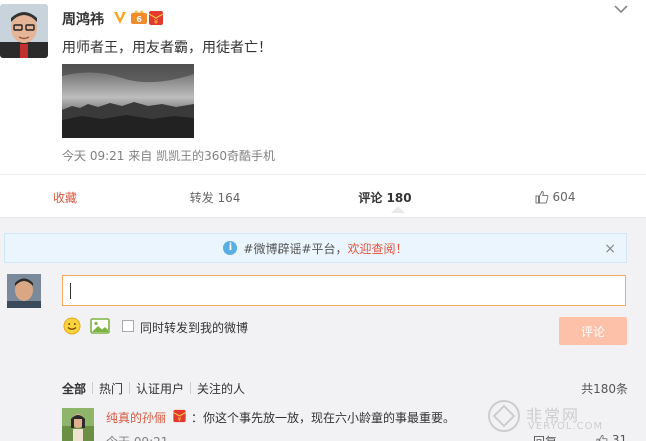  I want to click on my-avatar, so click(24, 291).